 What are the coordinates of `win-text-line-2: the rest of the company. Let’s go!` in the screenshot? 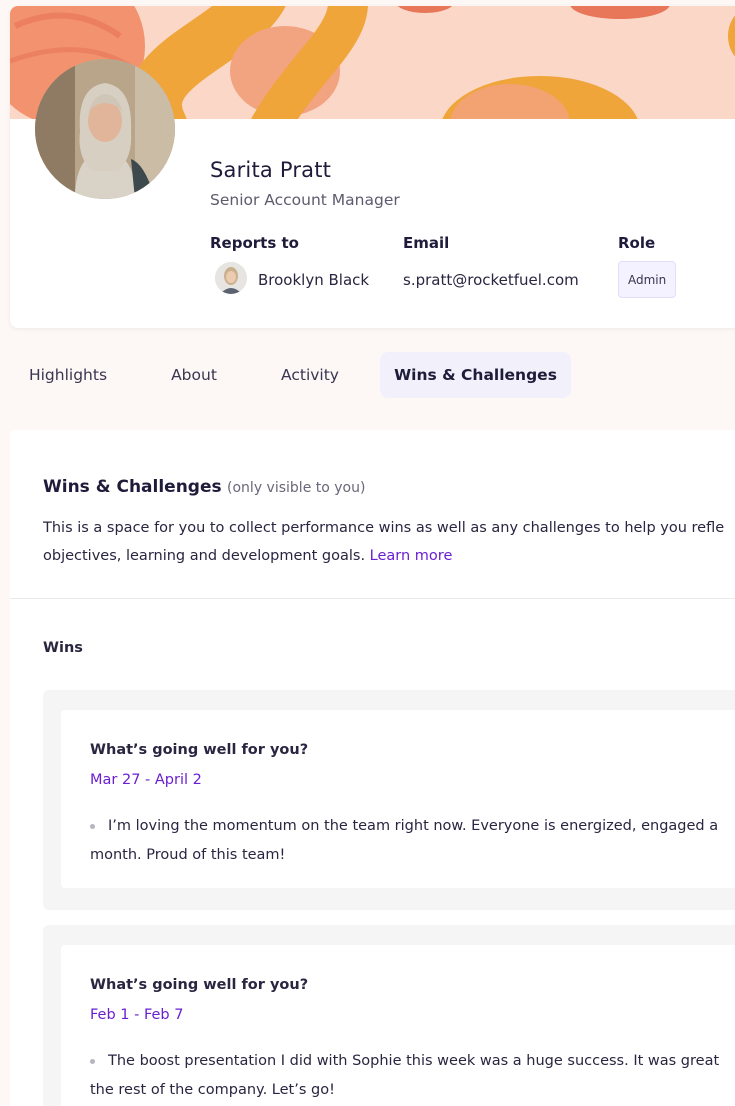 It's located at (212, 1090).